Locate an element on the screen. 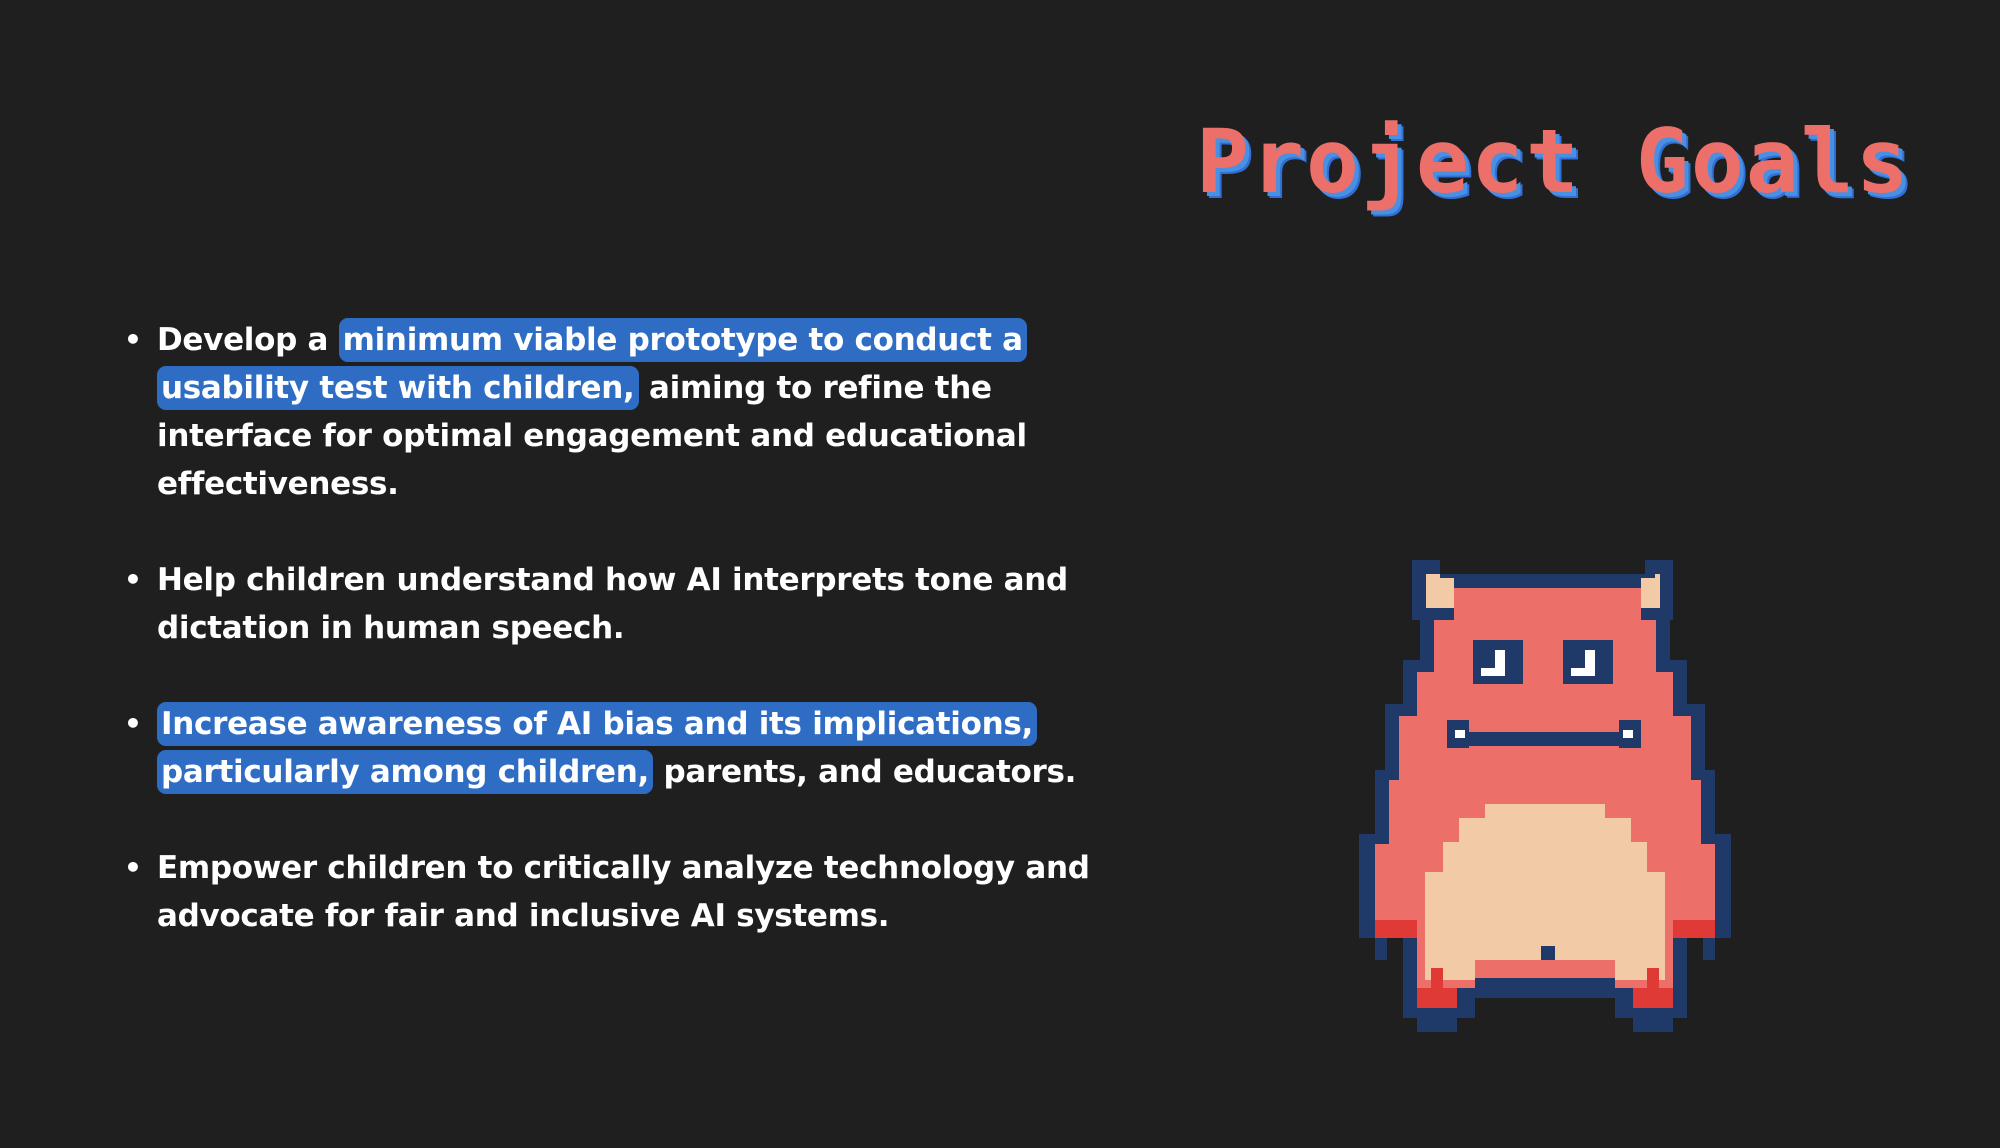  goal-text: Develop a is located at coordinates (248, 340).